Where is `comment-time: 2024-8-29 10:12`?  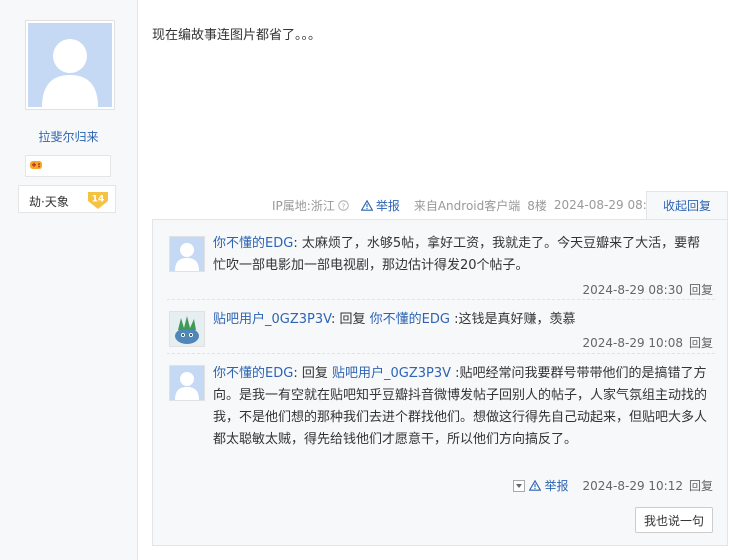 comment-time: 2024-8-29 10:12 is located at coordinates (632, 485).